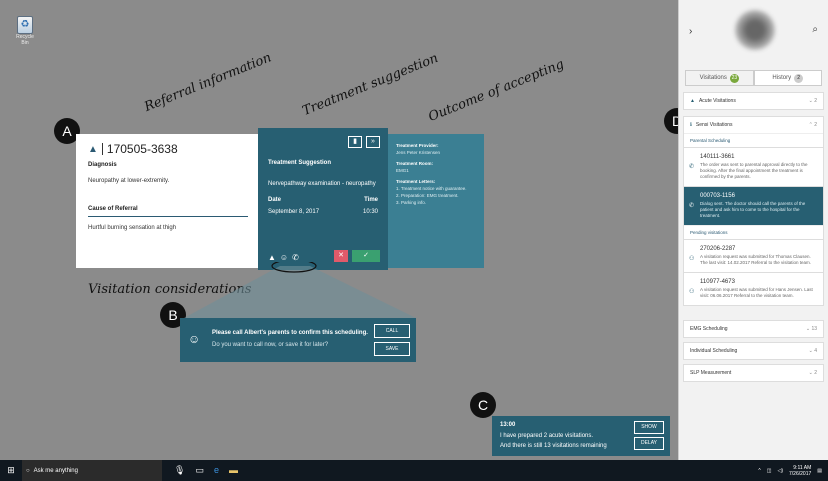 The image size is (828, 481). What do you see at coordinates (508, 425) in the screenshot?
I see `notification-time: 13:00` at bounding box center [508, 425].